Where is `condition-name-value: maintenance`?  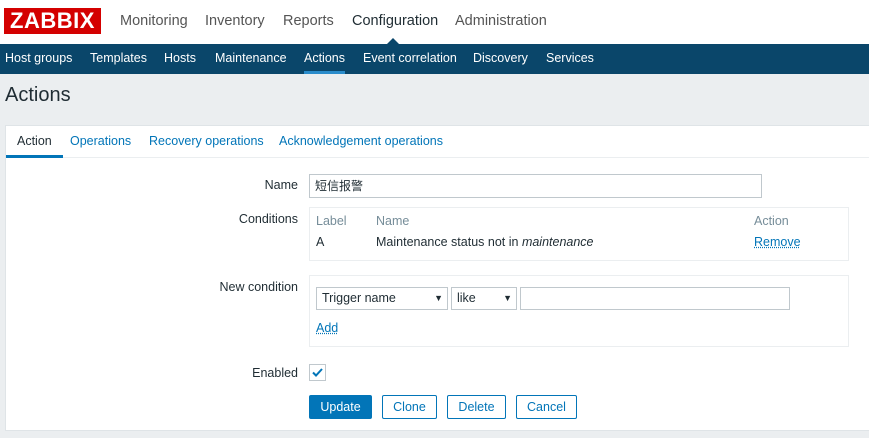
condition-name-value: maintenance is located at coordinates (557, 242).